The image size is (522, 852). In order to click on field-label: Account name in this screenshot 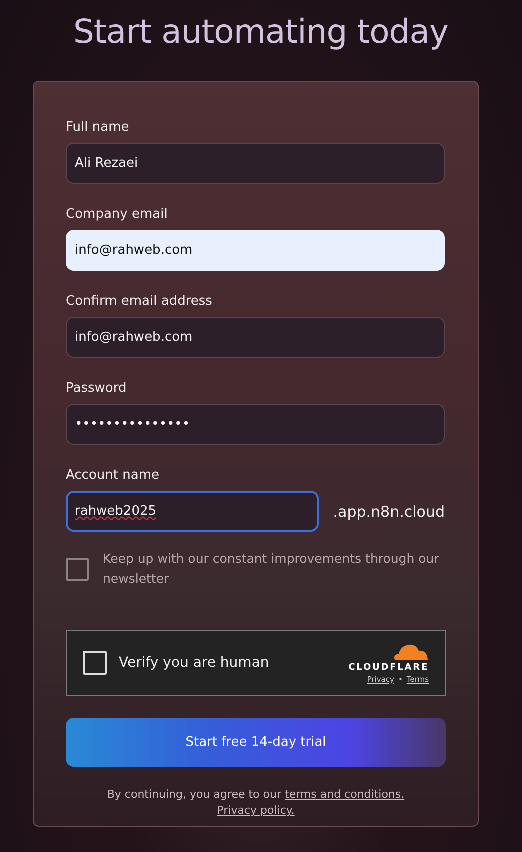, I will do `click(113, 476)`.